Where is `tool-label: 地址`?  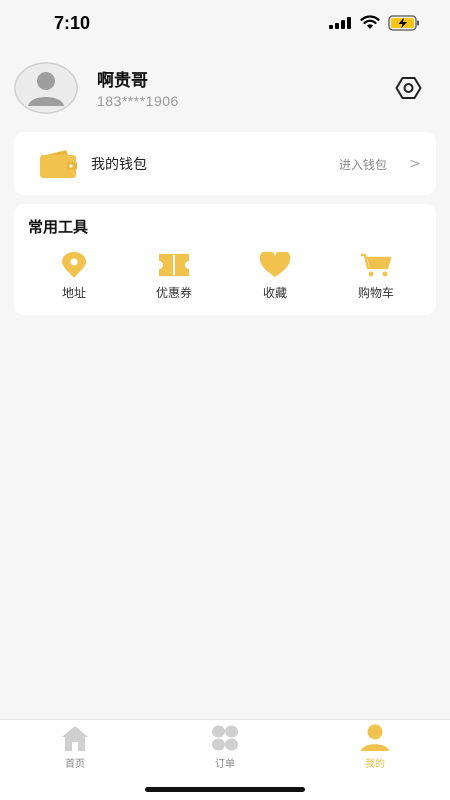 tool-label: 地址 is located at coordinates (73, 293).